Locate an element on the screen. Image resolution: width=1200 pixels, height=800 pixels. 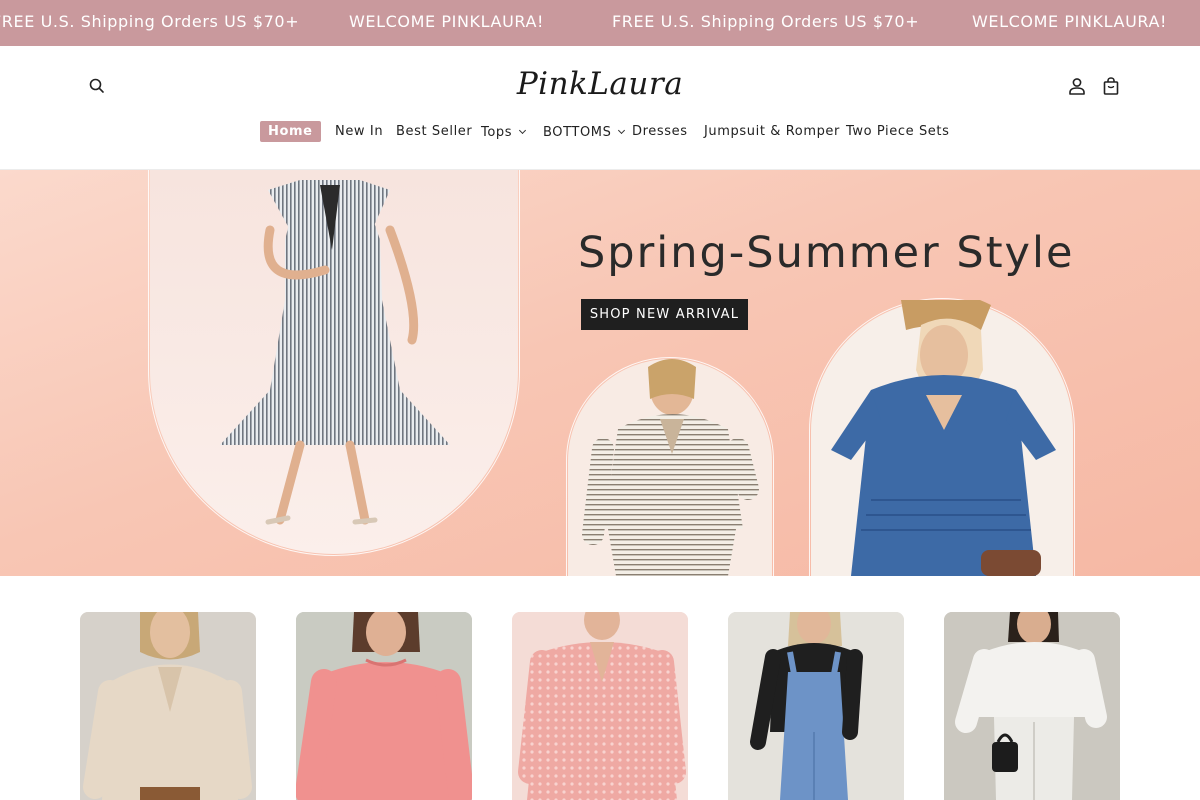
nav-bottoms: BOTTOMS is located at coordinates (584, 132).